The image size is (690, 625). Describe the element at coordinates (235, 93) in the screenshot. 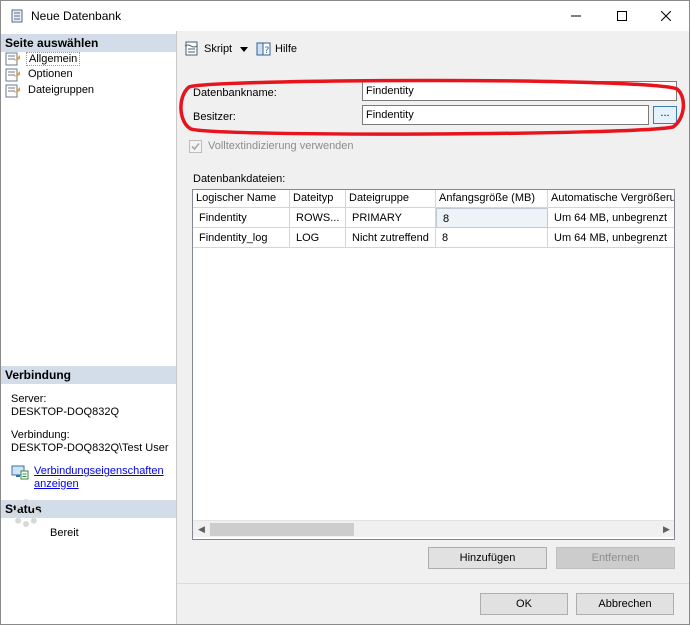

I see `dbname-label: Datenbankname:` at that location.